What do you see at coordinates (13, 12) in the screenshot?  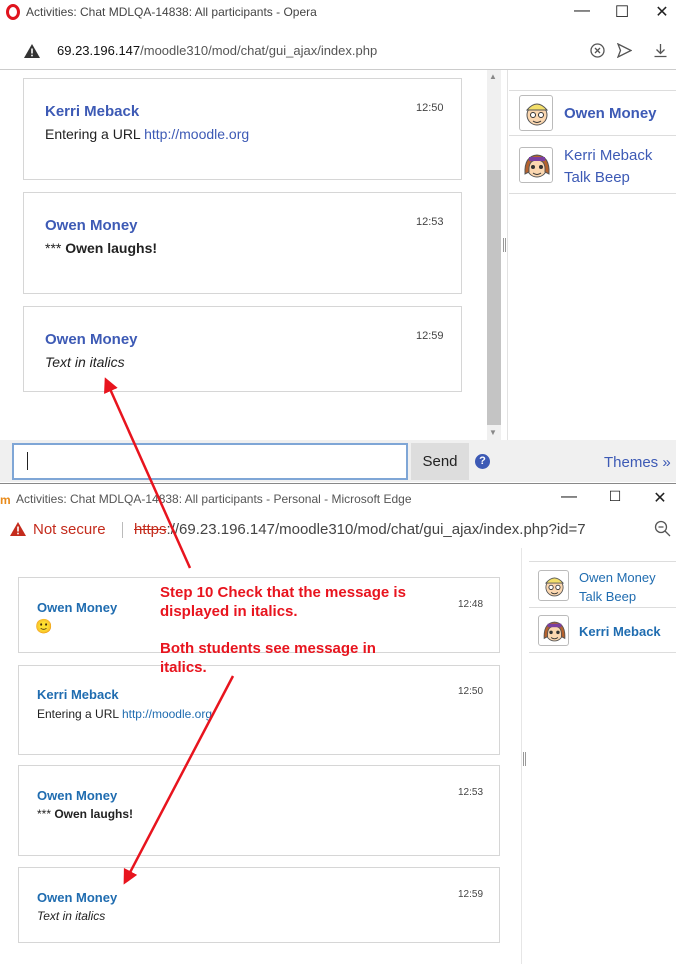 I see `opera-logo-icon` at bounding box center [13, 12].